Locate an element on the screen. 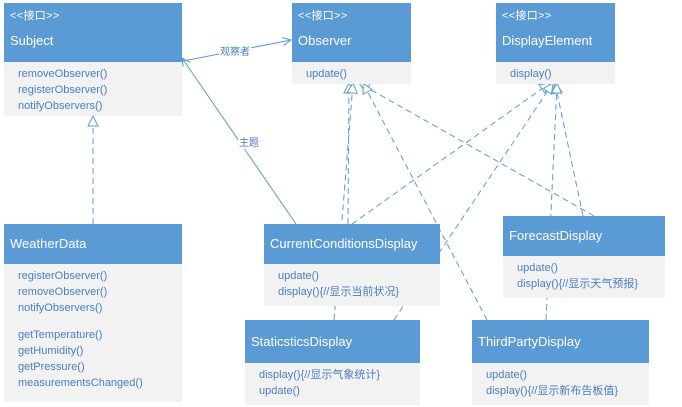  class-header: StaticsticsDisplay is located at coordinates (332, 341).